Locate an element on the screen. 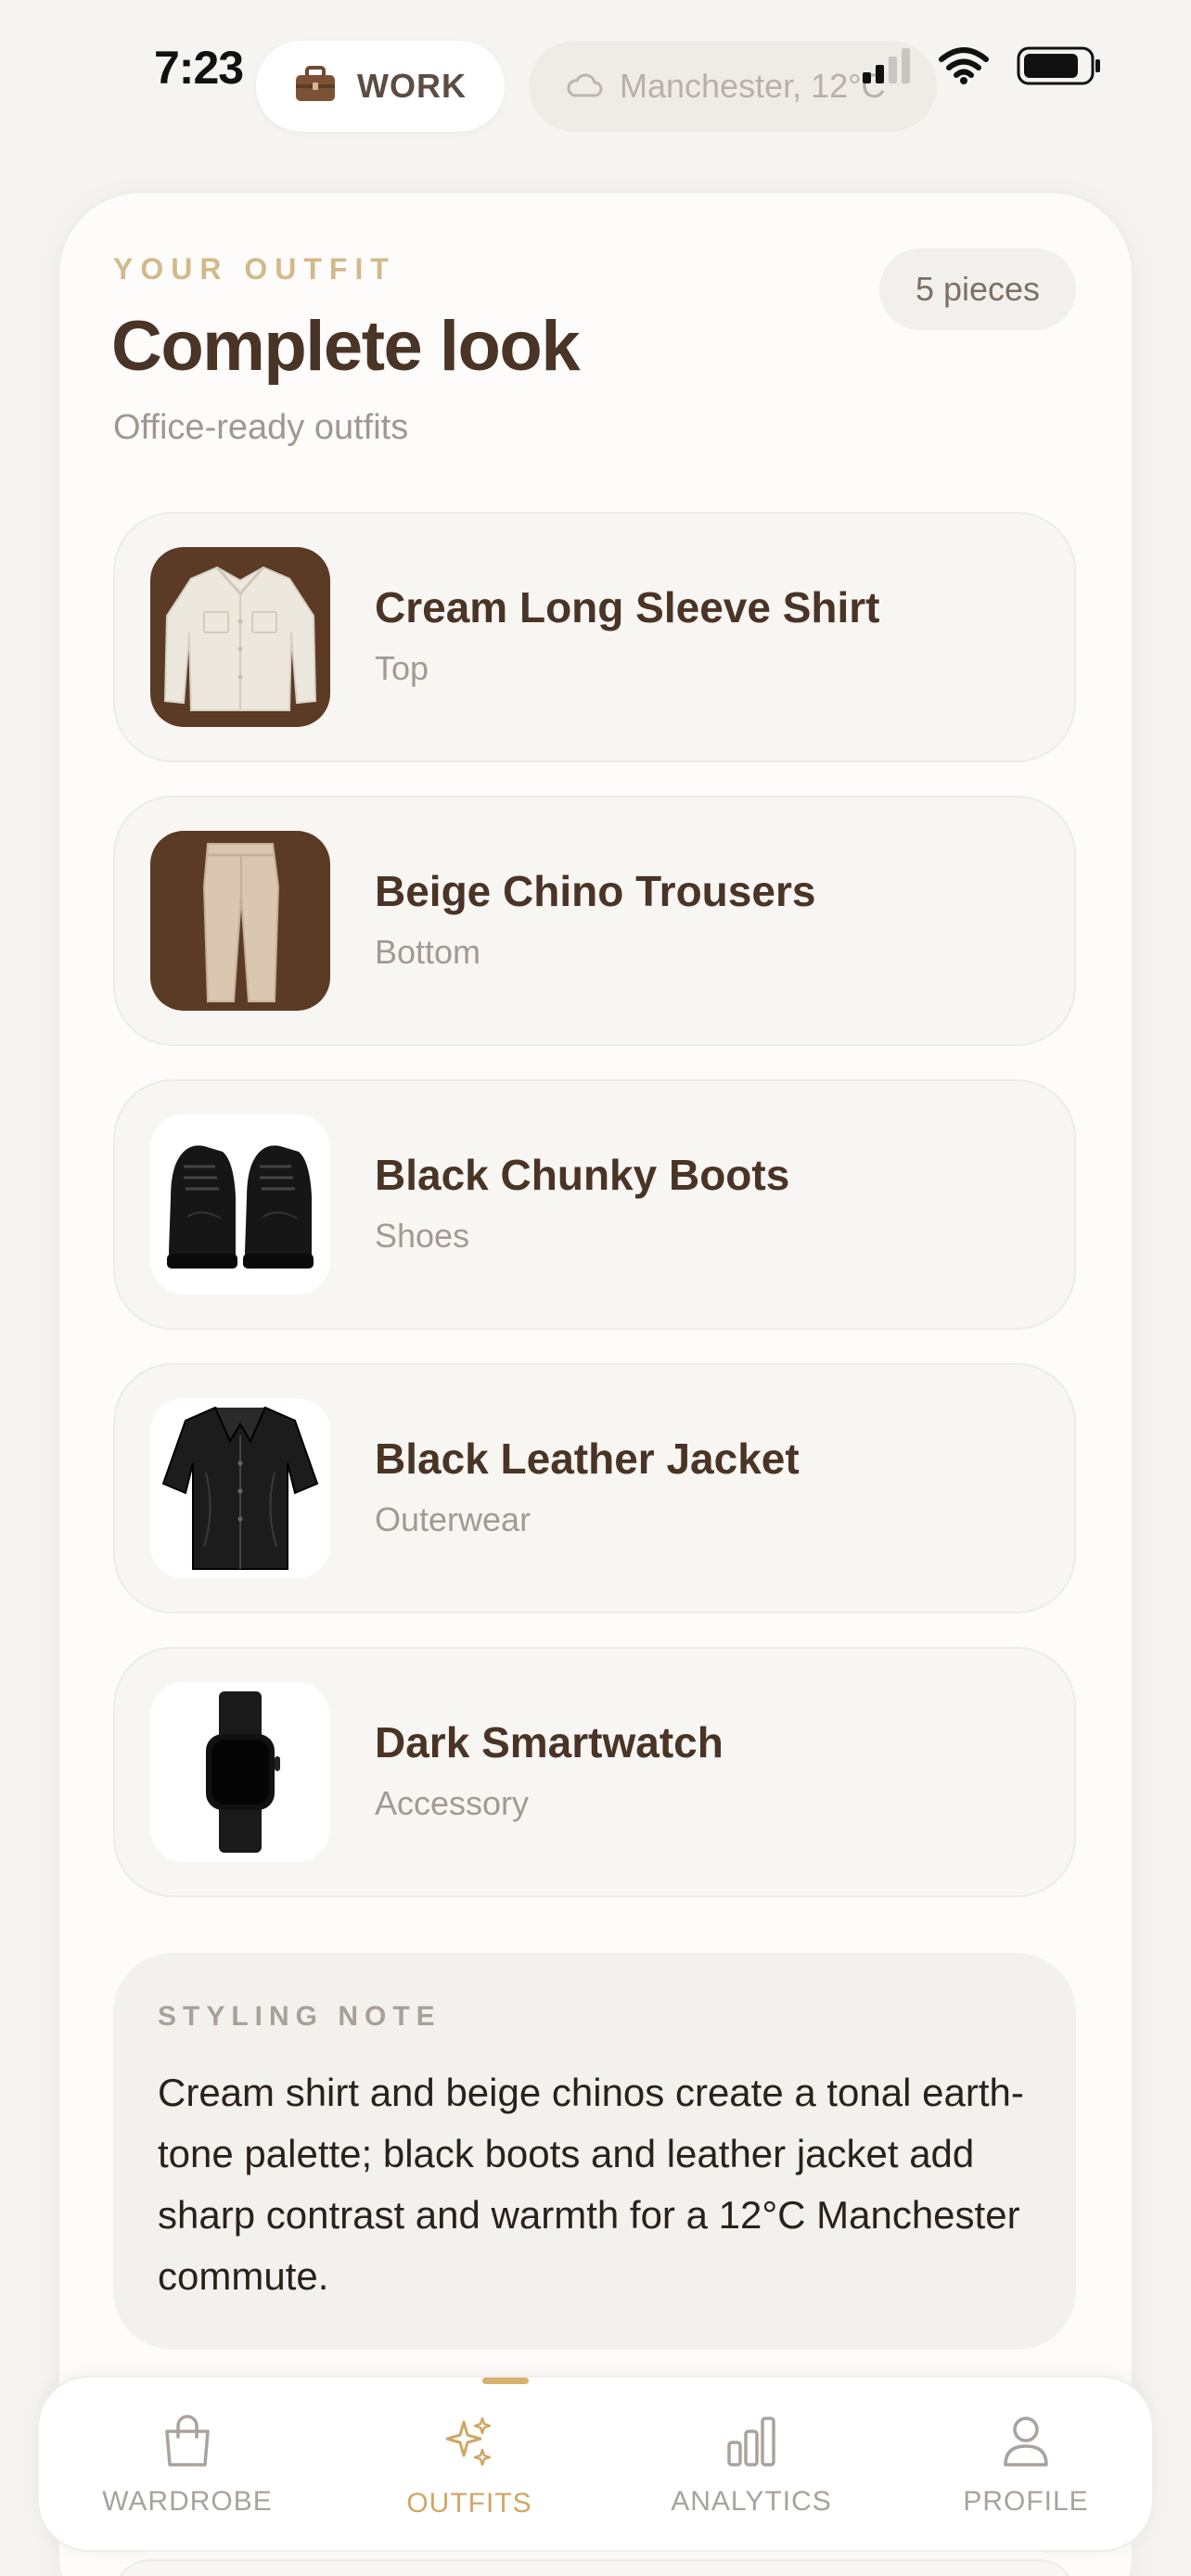 The image size is (1191, 2576). jacket-icon is located at coordinates (240, 1488).